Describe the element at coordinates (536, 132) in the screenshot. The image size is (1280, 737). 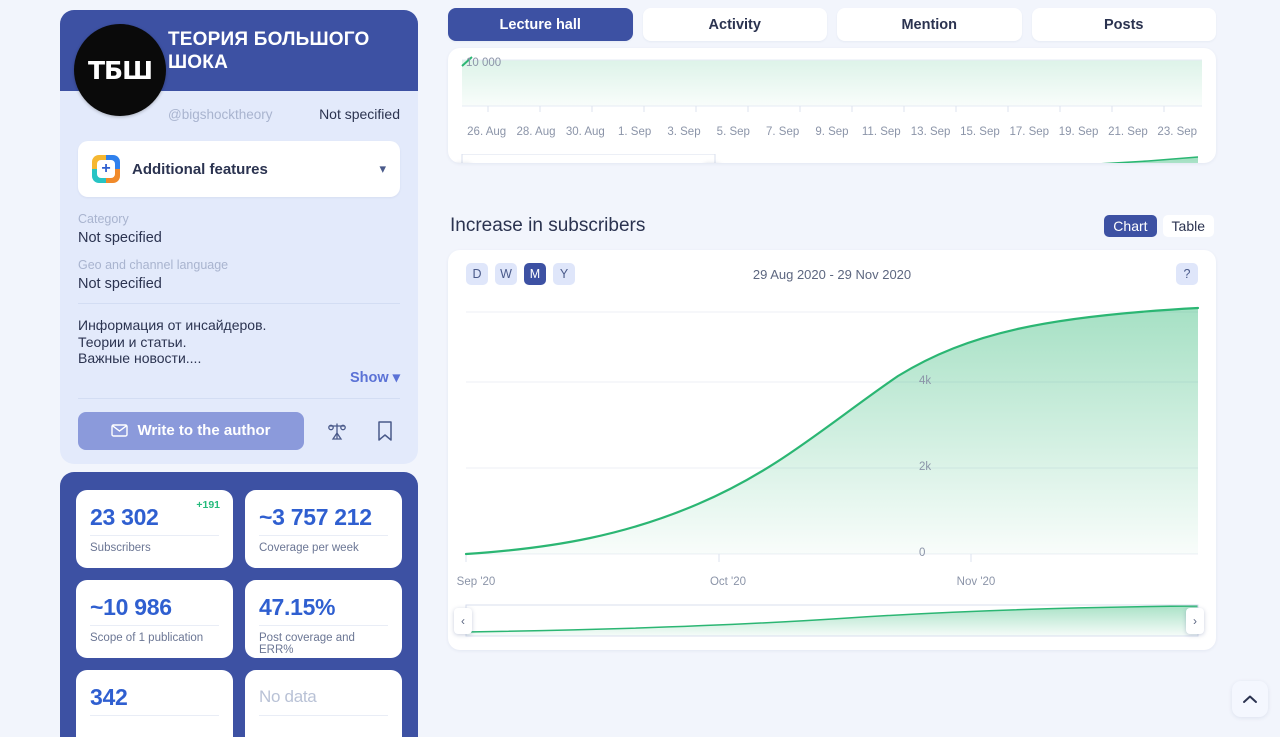
I see `x-tick: 28. Aug` at that location.